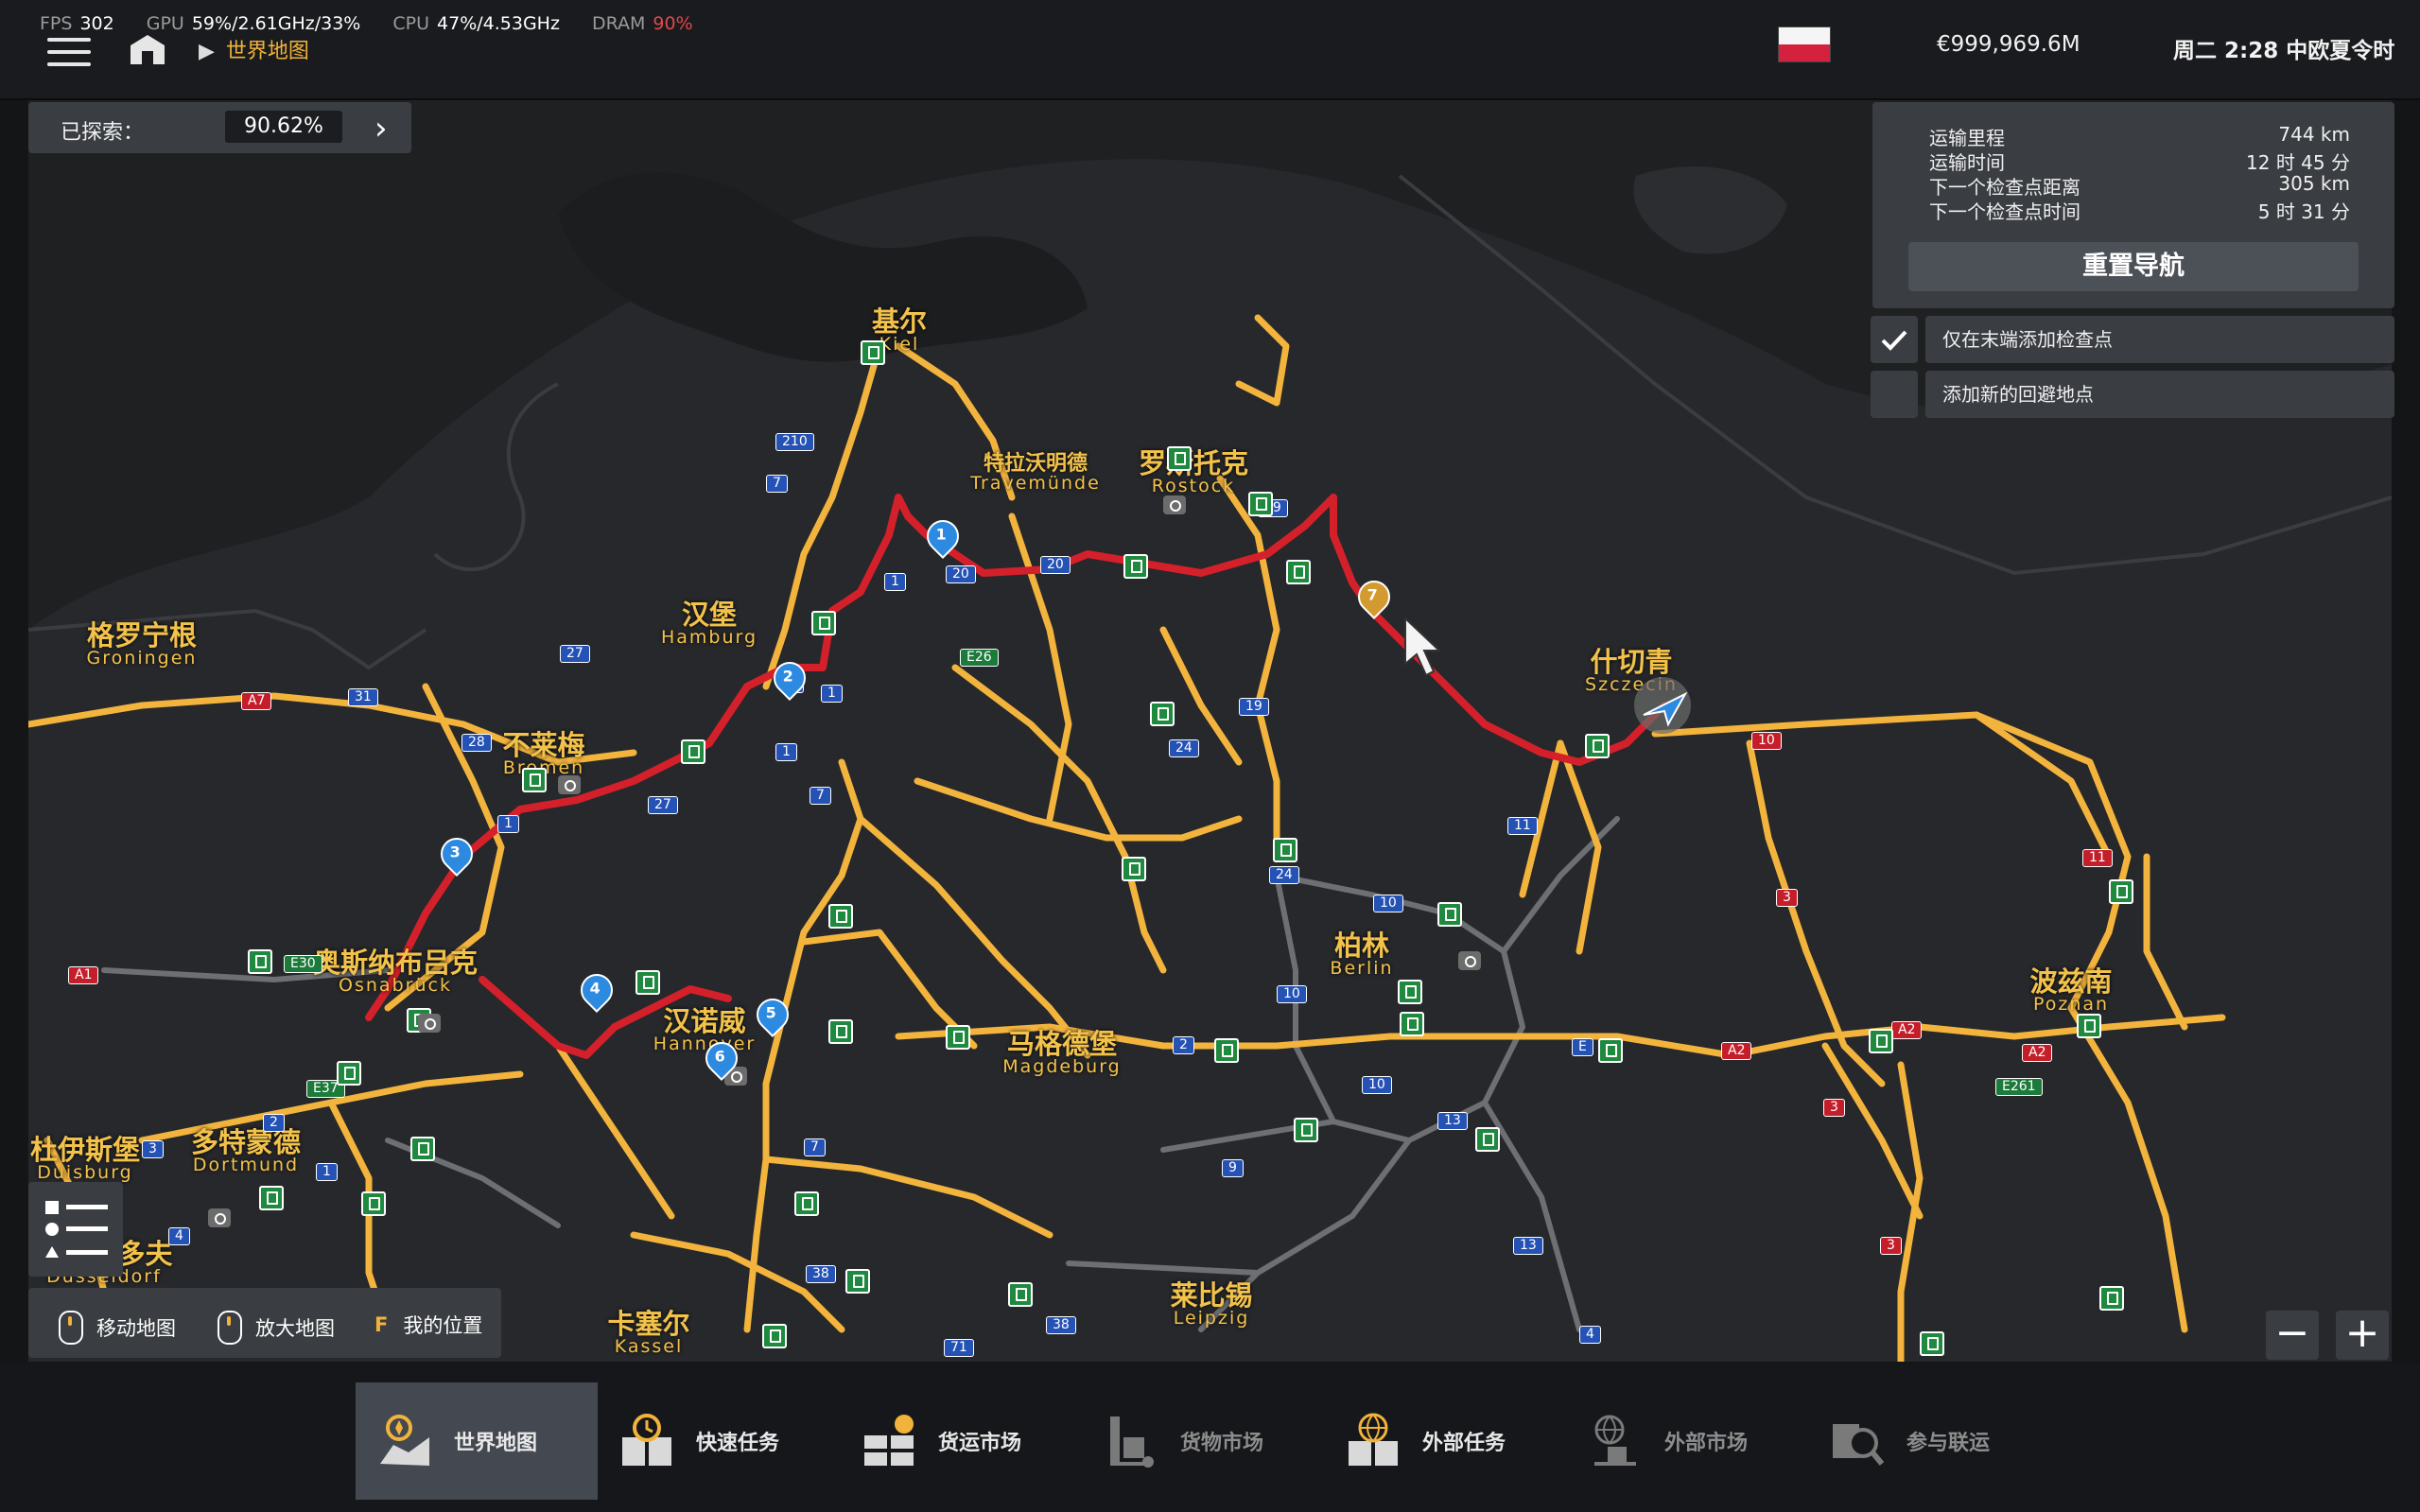  I want to click on zoom-out-button: −, so click(2293, 1335).